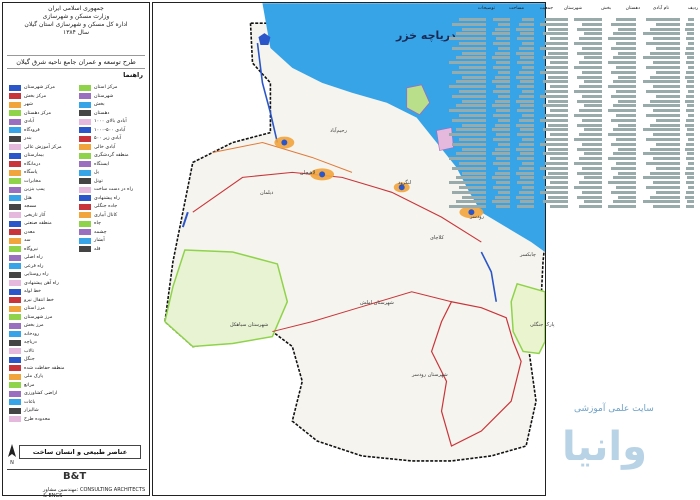 The width and height of the screenshot is (700, 500). Describe the element at coordinates (32, 334) in the screenshot. I see `legend-label: رودخانه` at that location.